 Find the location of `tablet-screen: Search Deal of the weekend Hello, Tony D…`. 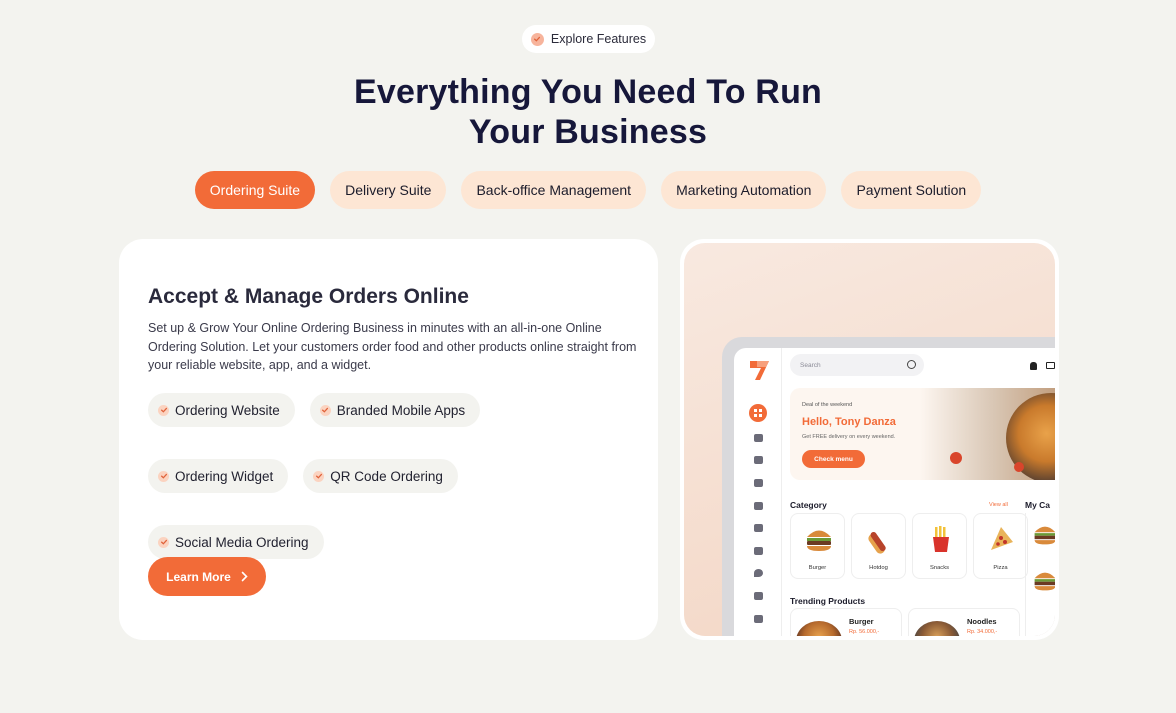

tablet-screen: Search Deal of the weekend Hello, Tony D… is located at coordinates (894, 492).